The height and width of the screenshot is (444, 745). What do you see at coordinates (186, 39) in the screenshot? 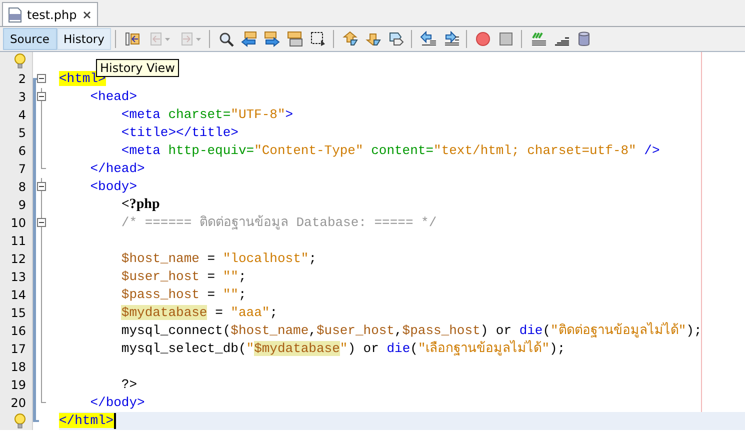
I see `forward-icon` at bounding box center [186, 39].